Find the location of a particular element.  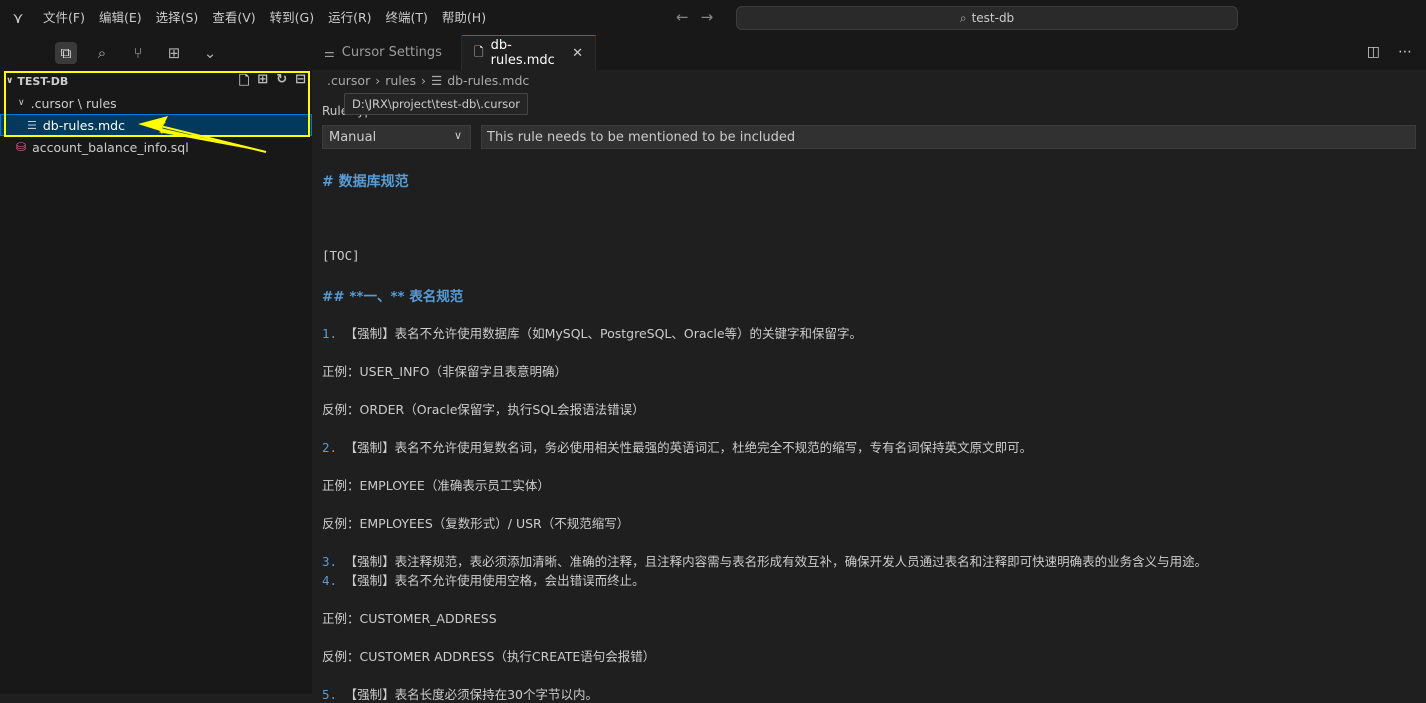

database-file-icon: ⛁ is located at coordinates (21, 147).